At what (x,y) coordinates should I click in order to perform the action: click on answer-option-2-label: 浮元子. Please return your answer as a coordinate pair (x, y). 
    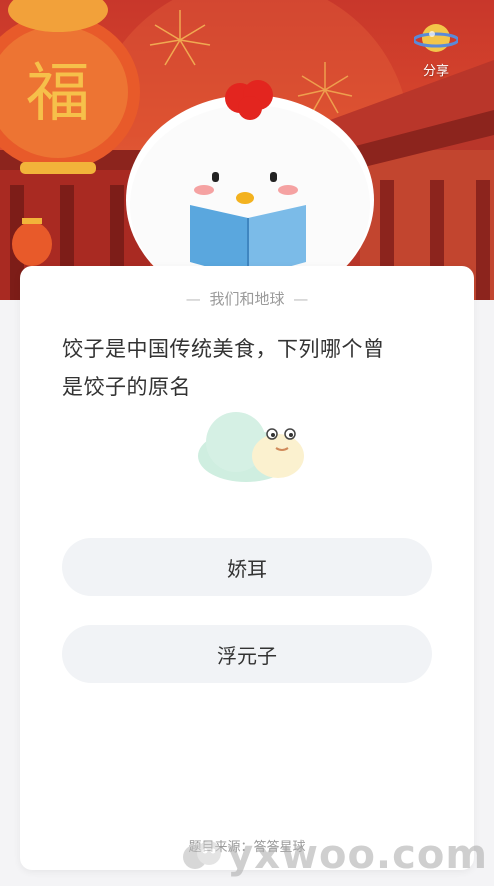
    Looking at the image, I should click on (247, 655).